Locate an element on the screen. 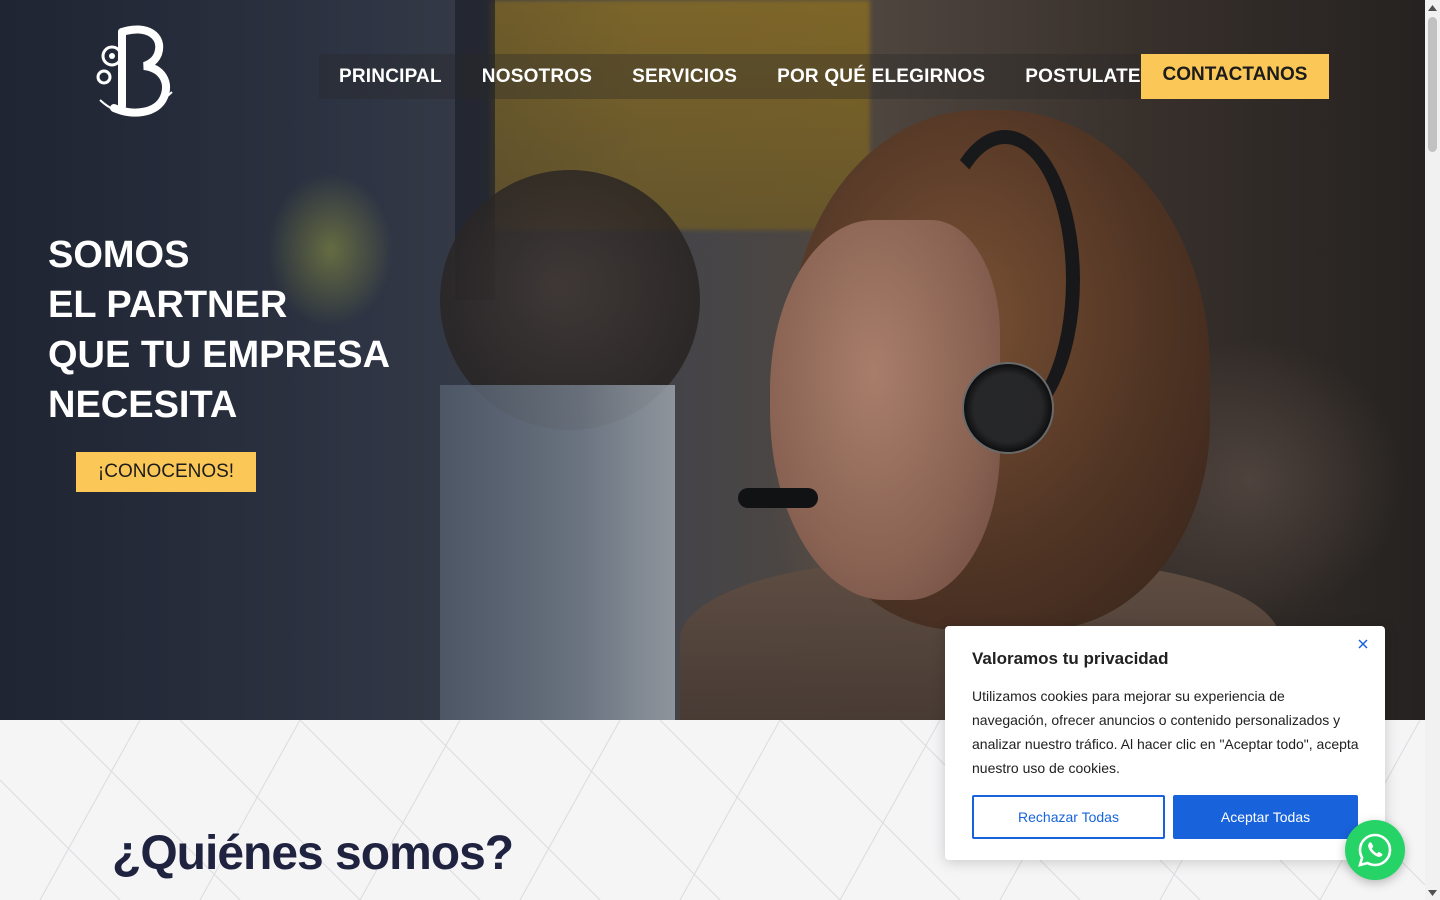 The image size is (1440, 900). page-scrollbar is located at coordinates (1432, 450).